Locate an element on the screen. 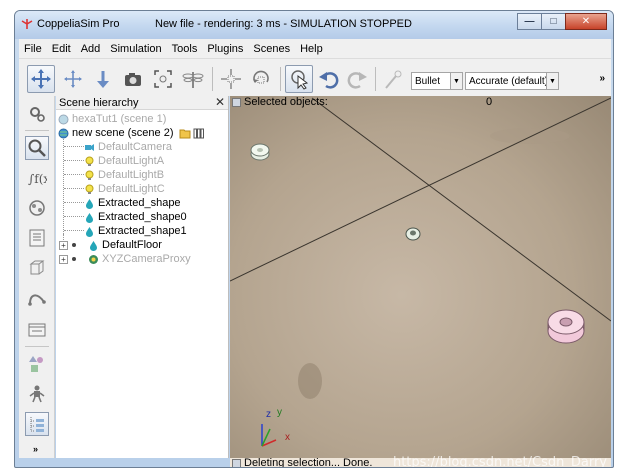  tree-item-extracted-shape0: Extracted_shape0 is located at coordinates (135, 217).